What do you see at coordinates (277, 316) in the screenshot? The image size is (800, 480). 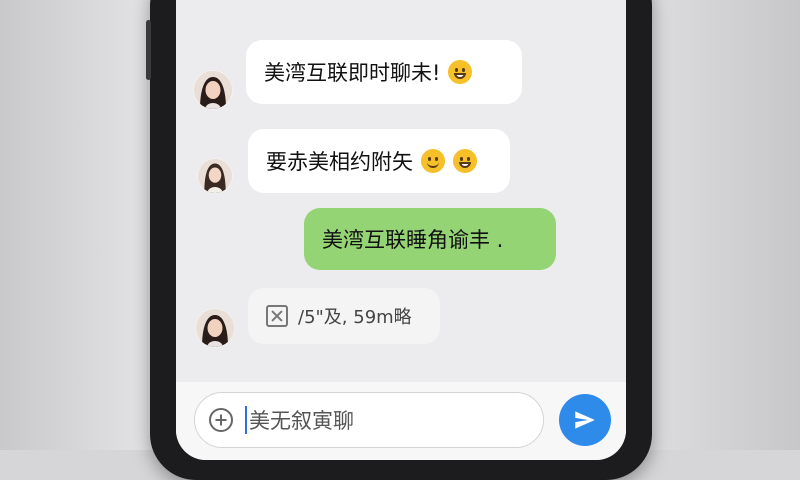 I see `file-icon` at bounding box center [277, 316].